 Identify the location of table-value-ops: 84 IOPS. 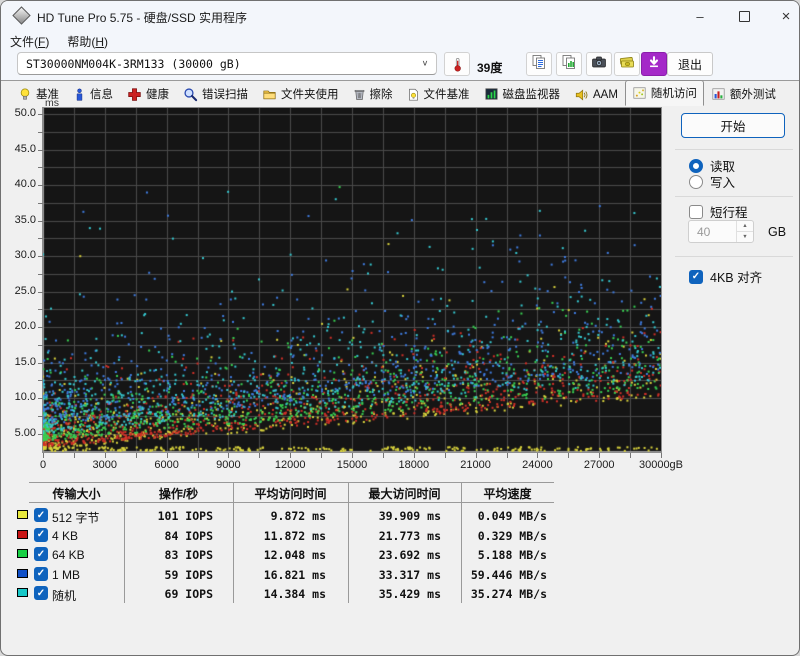
(188, 535).